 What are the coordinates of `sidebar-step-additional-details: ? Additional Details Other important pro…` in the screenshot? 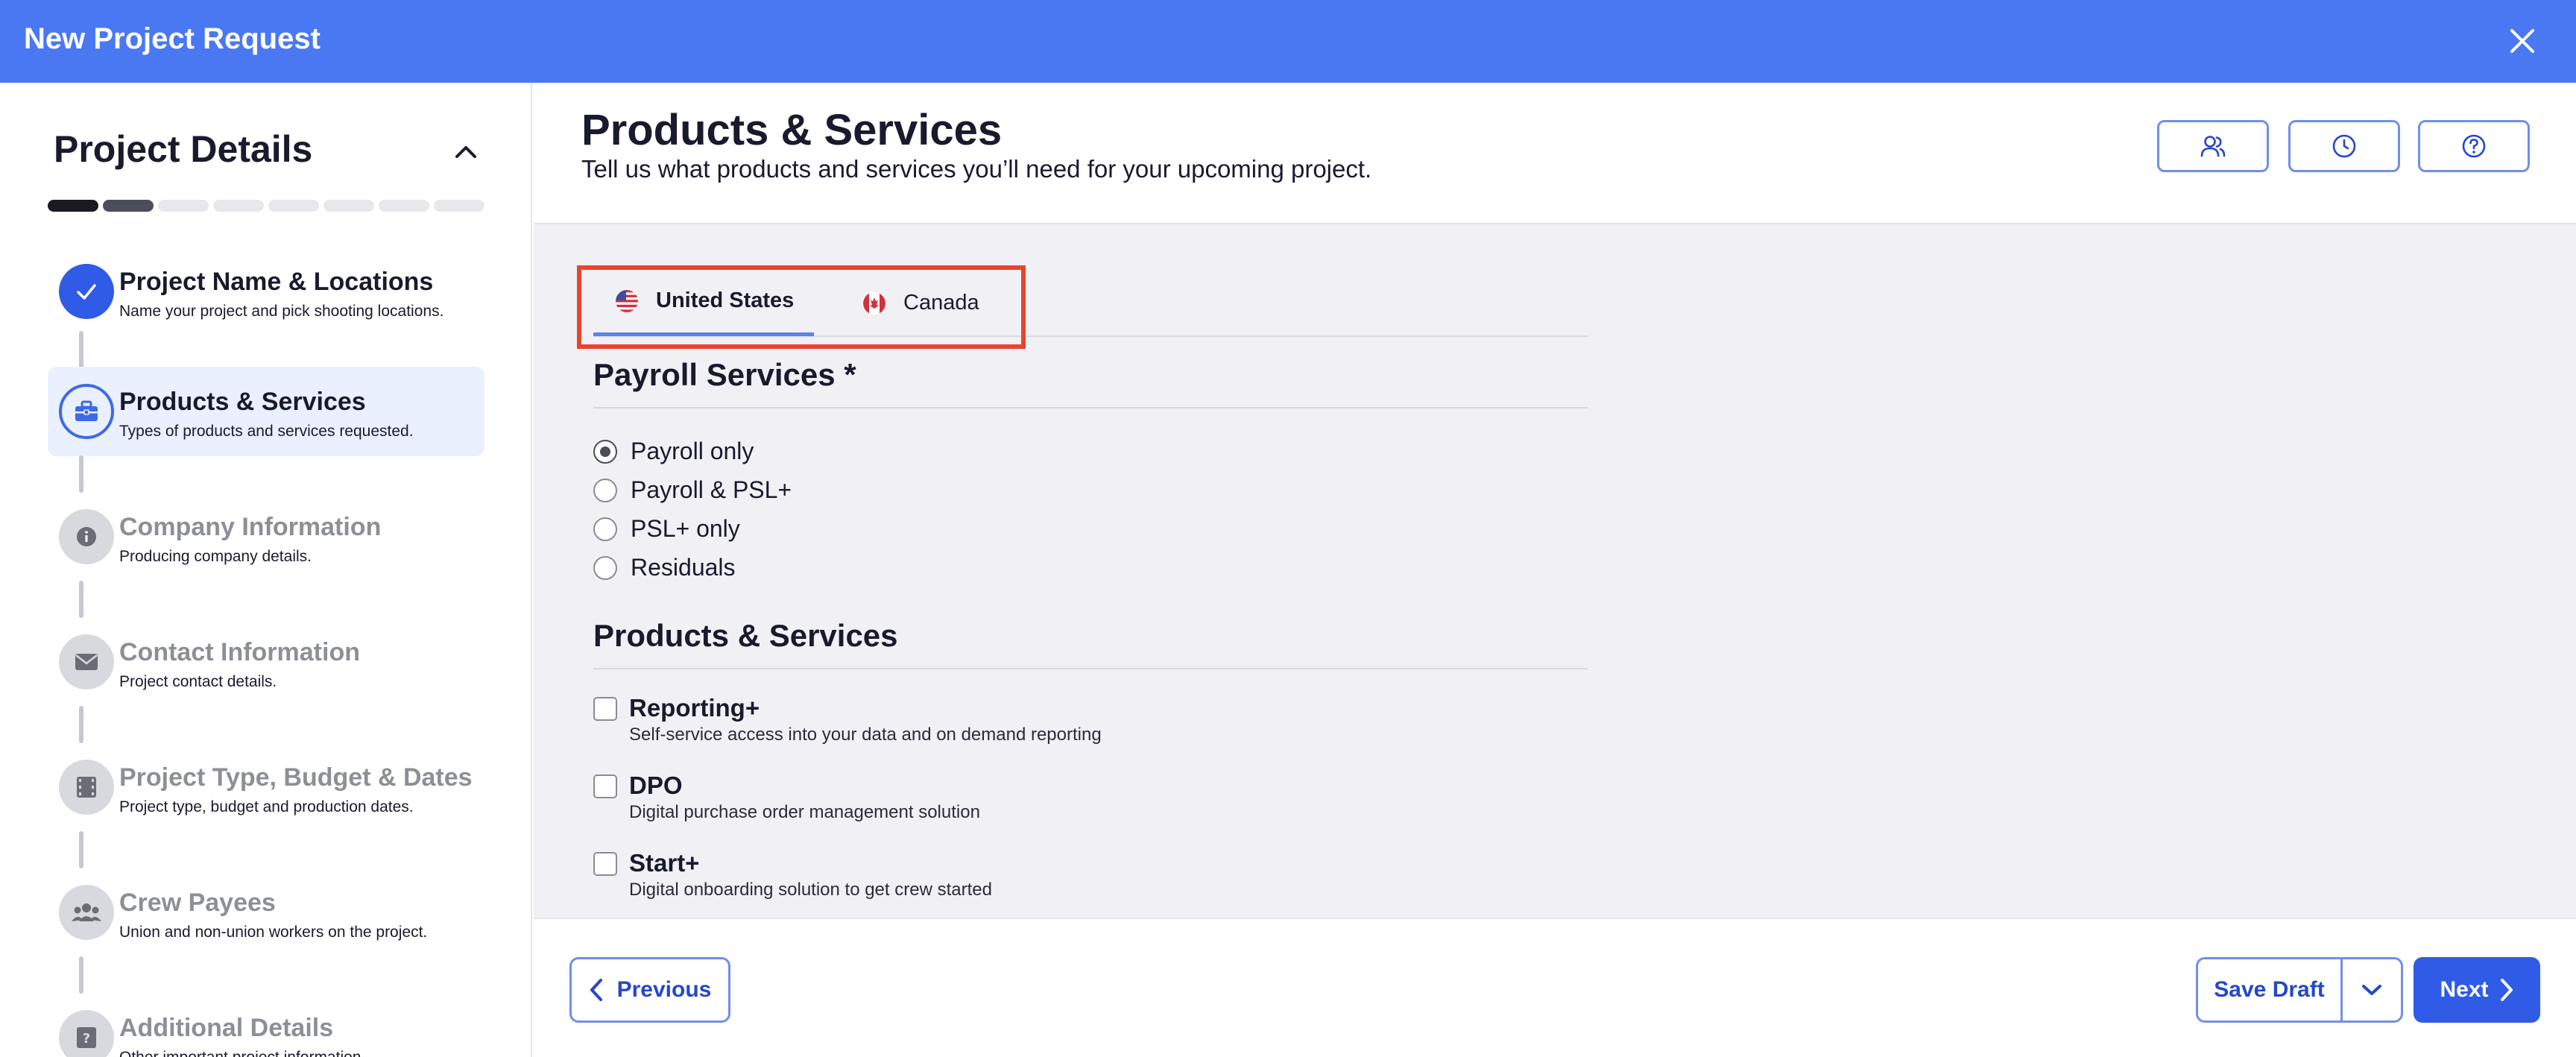 It's located at (266, 1025).